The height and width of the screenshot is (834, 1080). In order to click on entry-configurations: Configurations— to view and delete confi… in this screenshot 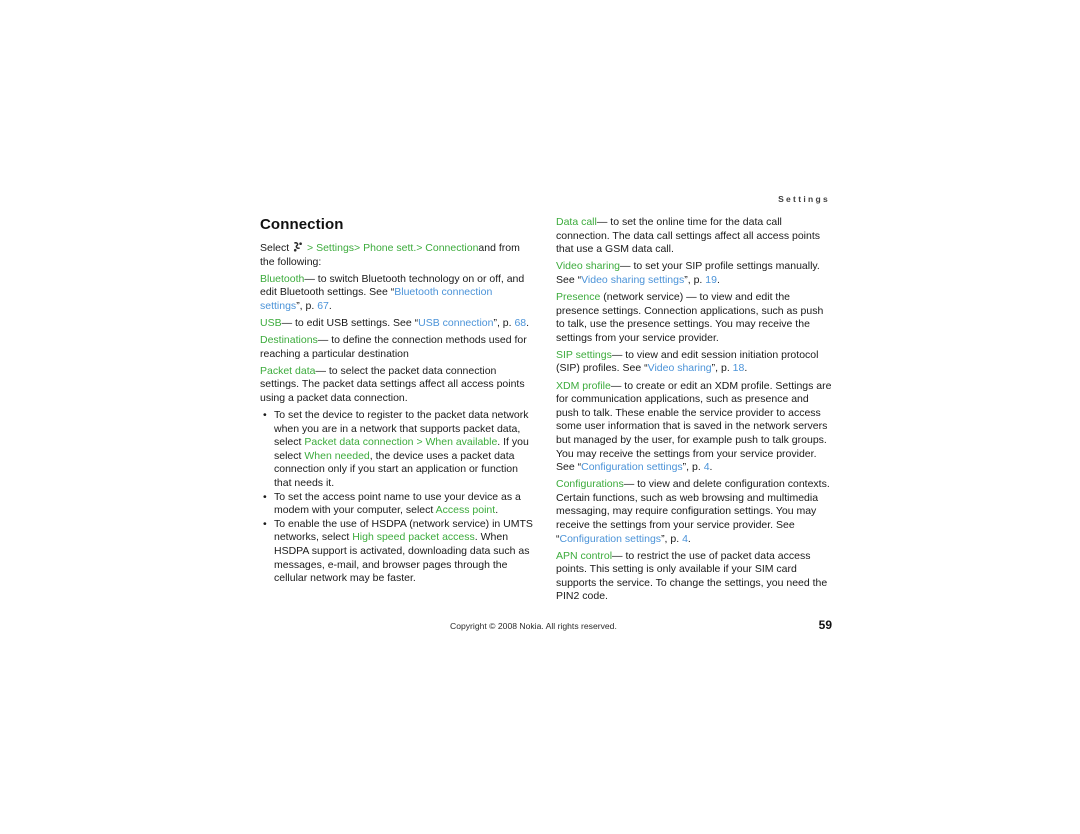, I will do `click(694, 512)`.